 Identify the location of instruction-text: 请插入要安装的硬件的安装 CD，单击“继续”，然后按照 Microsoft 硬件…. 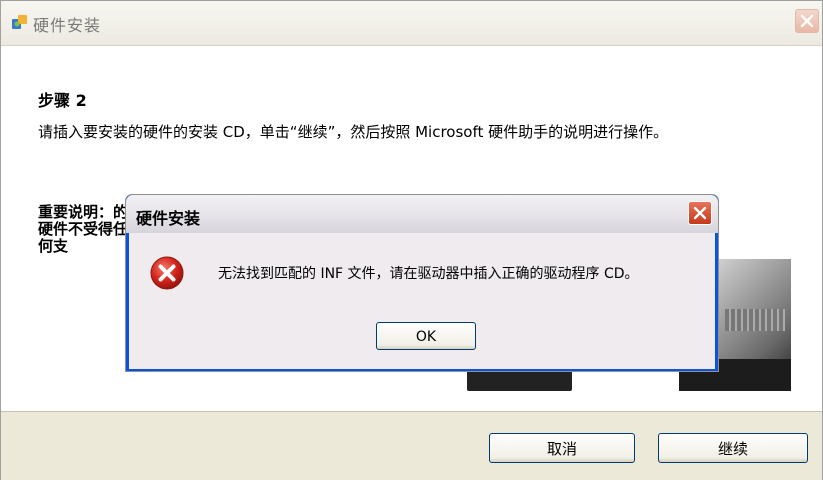
(353, 132).